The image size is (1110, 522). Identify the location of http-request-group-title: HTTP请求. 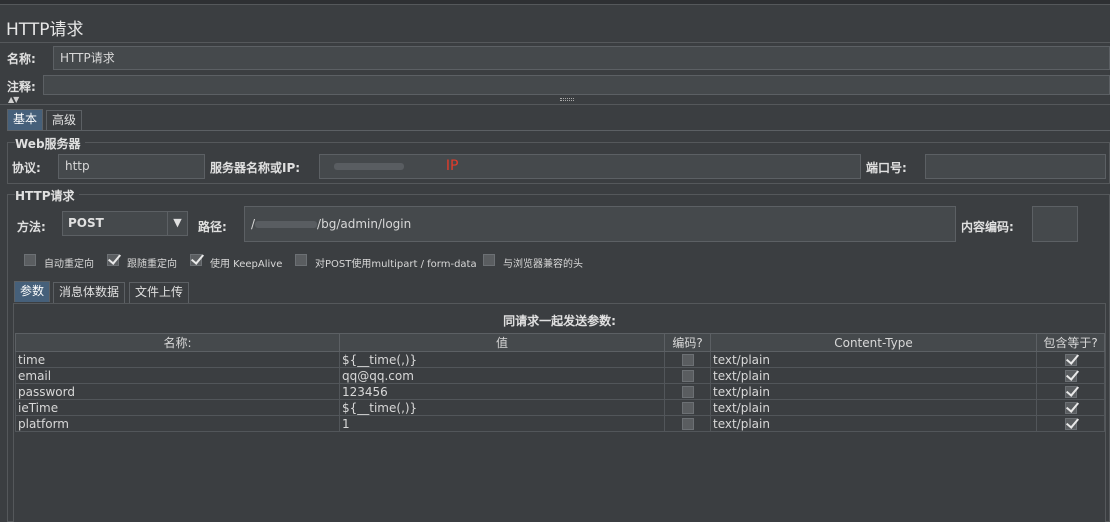
(47, 195).